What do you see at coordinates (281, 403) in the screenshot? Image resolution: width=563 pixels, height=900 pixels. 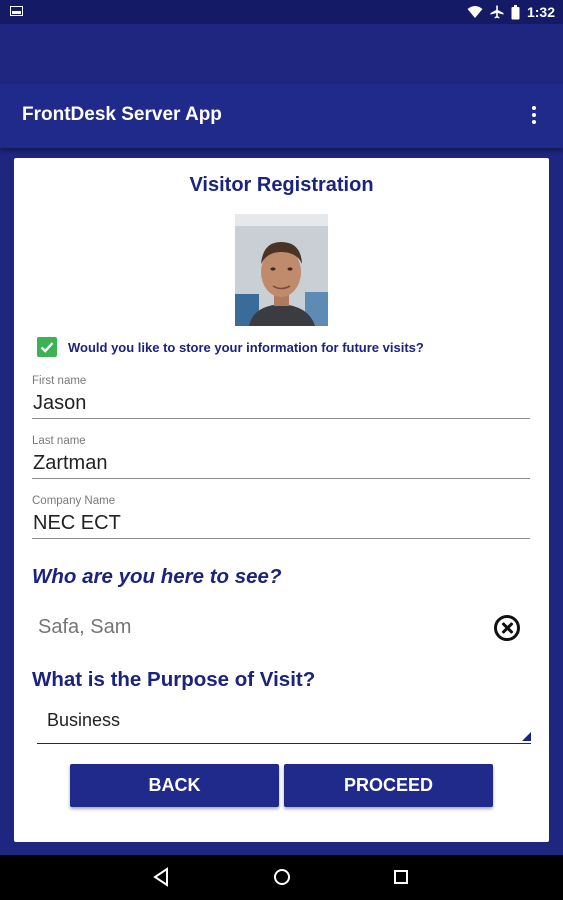 I see `first-name-input: Jason` at bounding box center [281, 403].